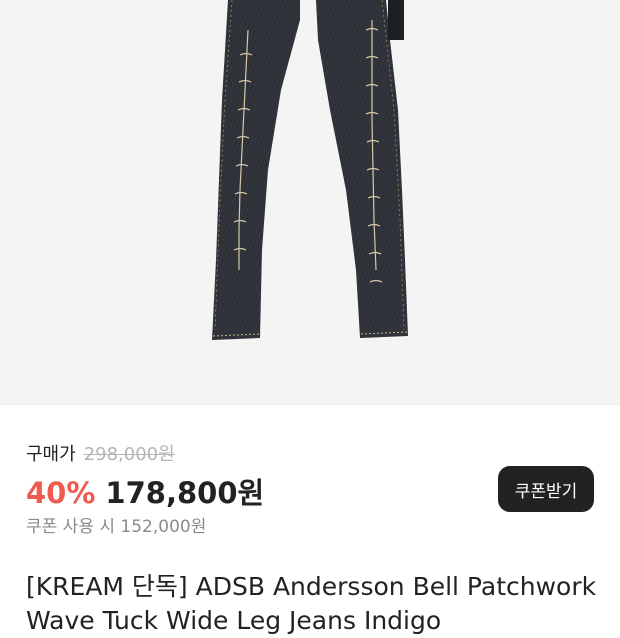 The image size is (620, 638). What do you see at coordinates (396, 20) in the screenshot?
I see `belt-strap` at bounding box center [396, 20].